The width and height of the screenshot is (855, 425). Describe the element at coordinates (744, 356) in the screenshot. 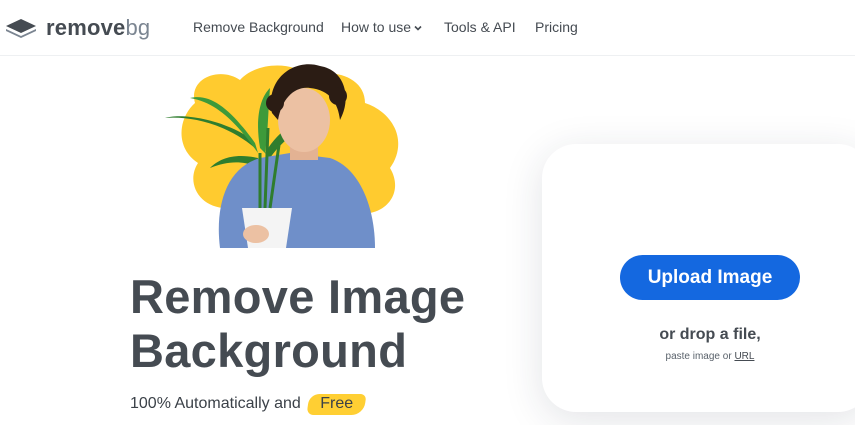

I see `url-link: URL` at that location.